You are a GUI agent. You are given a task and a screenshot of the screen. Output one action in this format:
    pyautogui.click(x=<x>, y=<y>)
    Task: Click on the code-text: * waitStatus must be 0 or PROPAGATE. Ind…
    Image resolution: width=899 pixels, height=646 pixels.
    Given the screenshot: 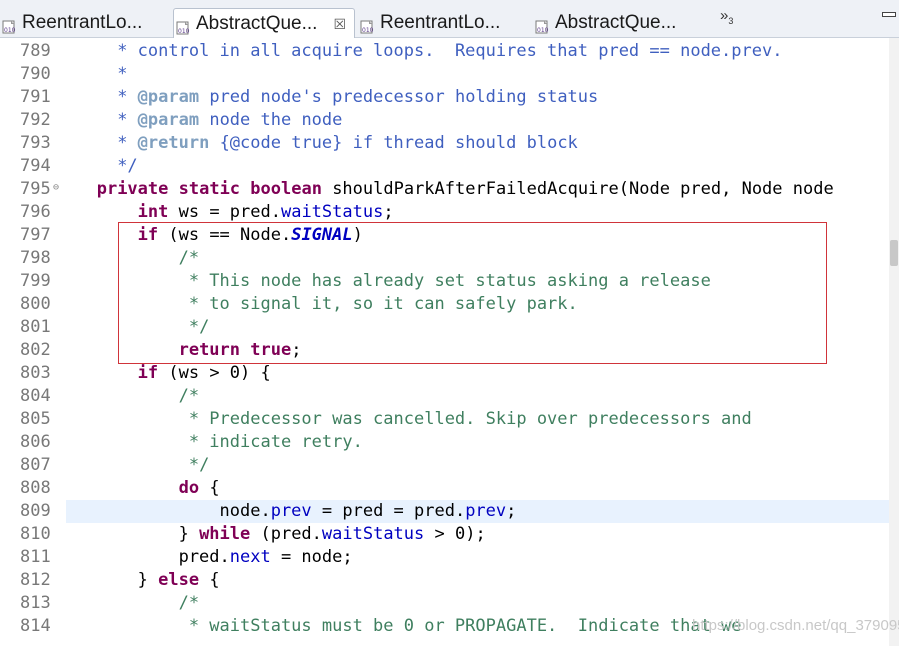 What is the action you would take?
    pyautogui.click(x=460, y=626)
    